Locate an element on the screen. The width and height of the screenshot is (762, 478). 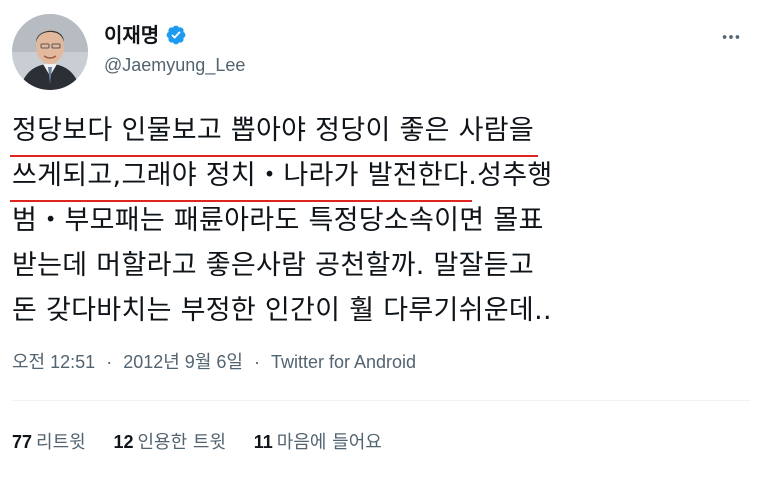
tweet-source: Twitter for Android is located at coordinates (343, 362).